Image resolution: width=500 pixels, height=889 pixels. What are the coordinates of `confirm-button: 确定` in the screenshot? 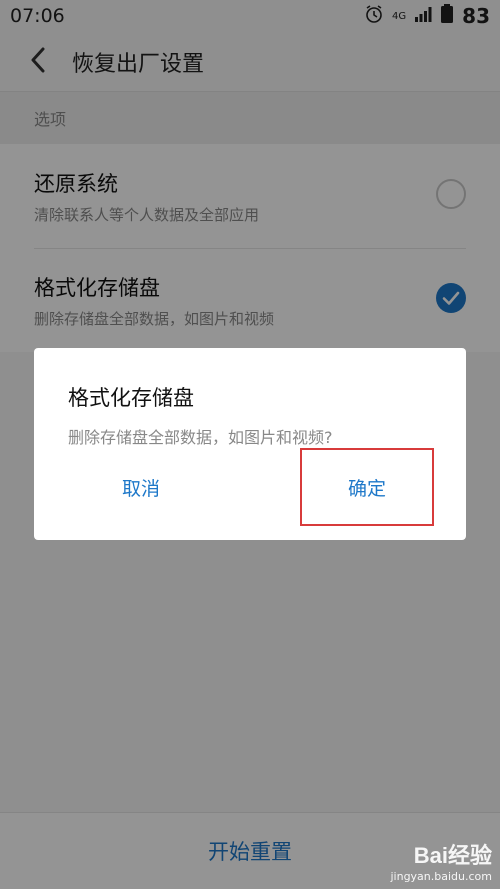 It's located at (367, 487).